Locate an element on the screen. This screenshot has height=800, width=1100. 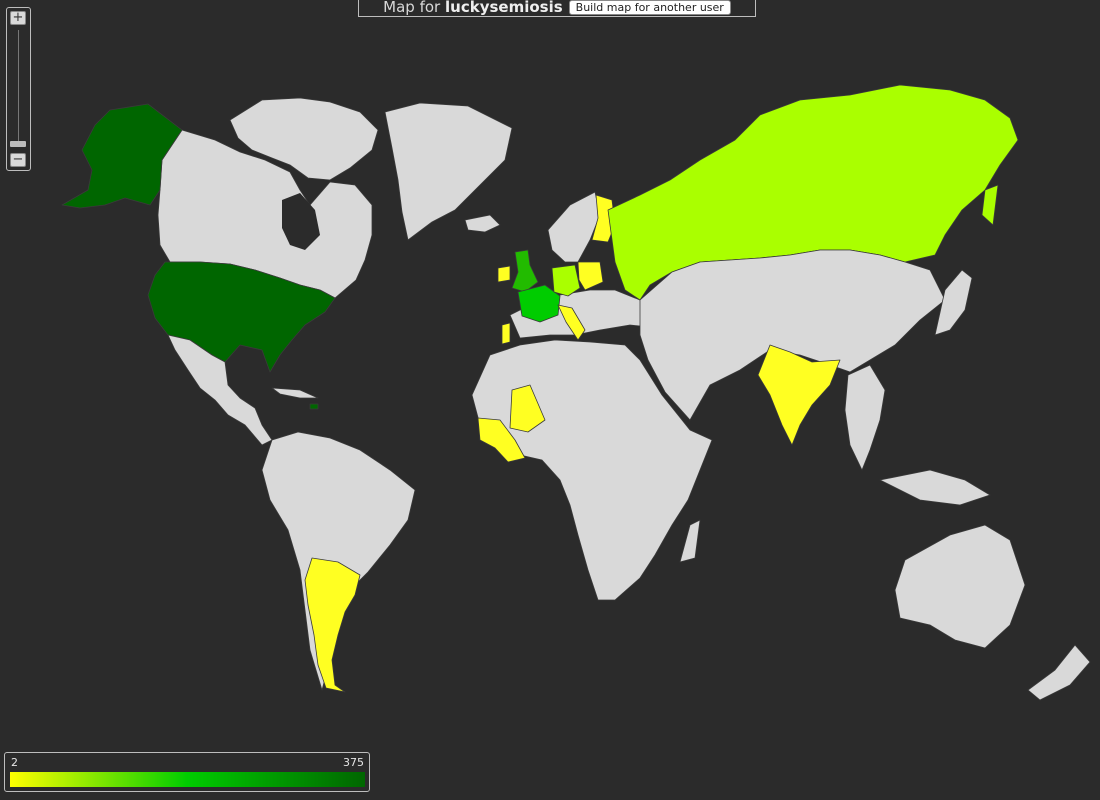
title-prefix: Map for is located at coordinates (412, 8).